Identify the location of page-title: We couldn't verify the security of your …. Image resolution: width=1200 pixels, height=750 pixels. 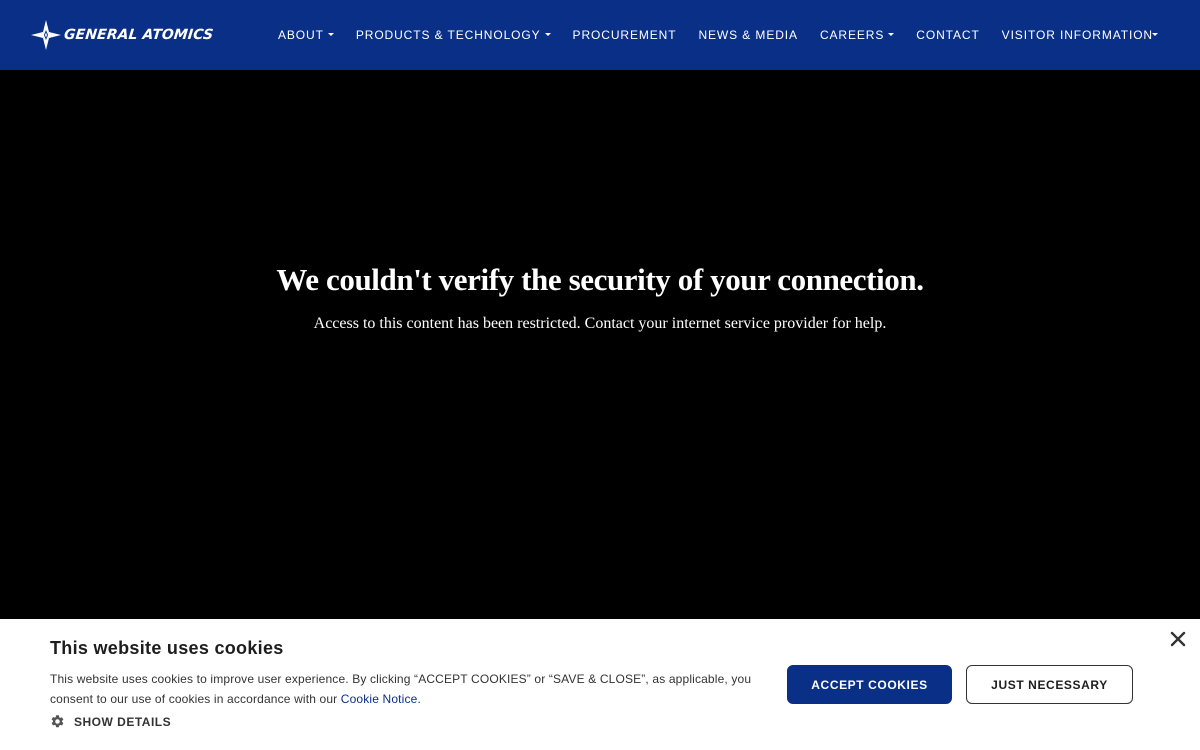
(600, 279).